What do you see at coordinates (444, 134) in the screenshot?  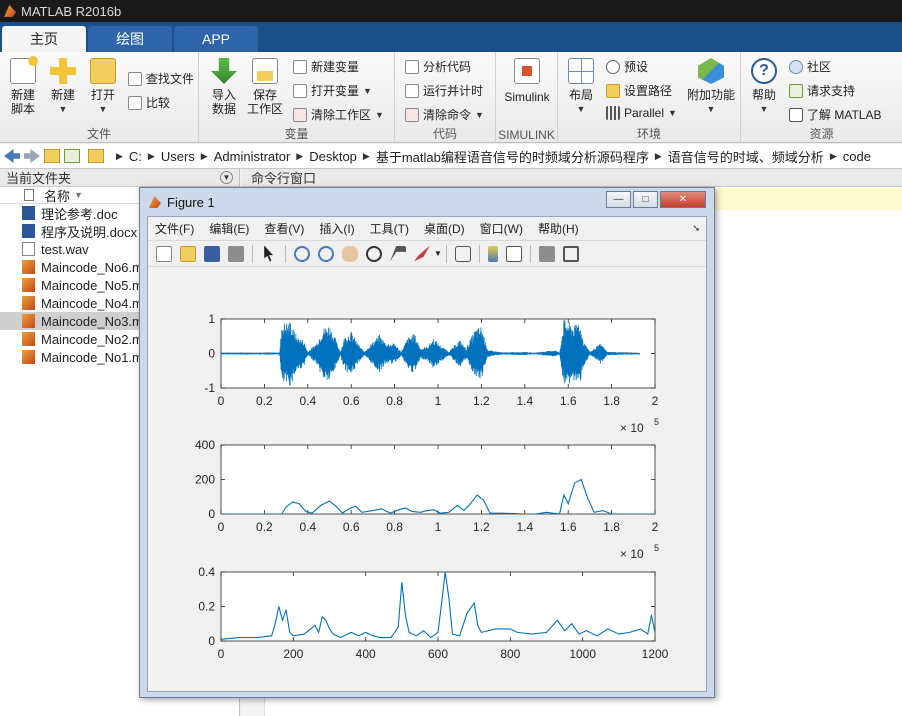 I see `code-group-title: 代码` at bounding box center [444, 134].